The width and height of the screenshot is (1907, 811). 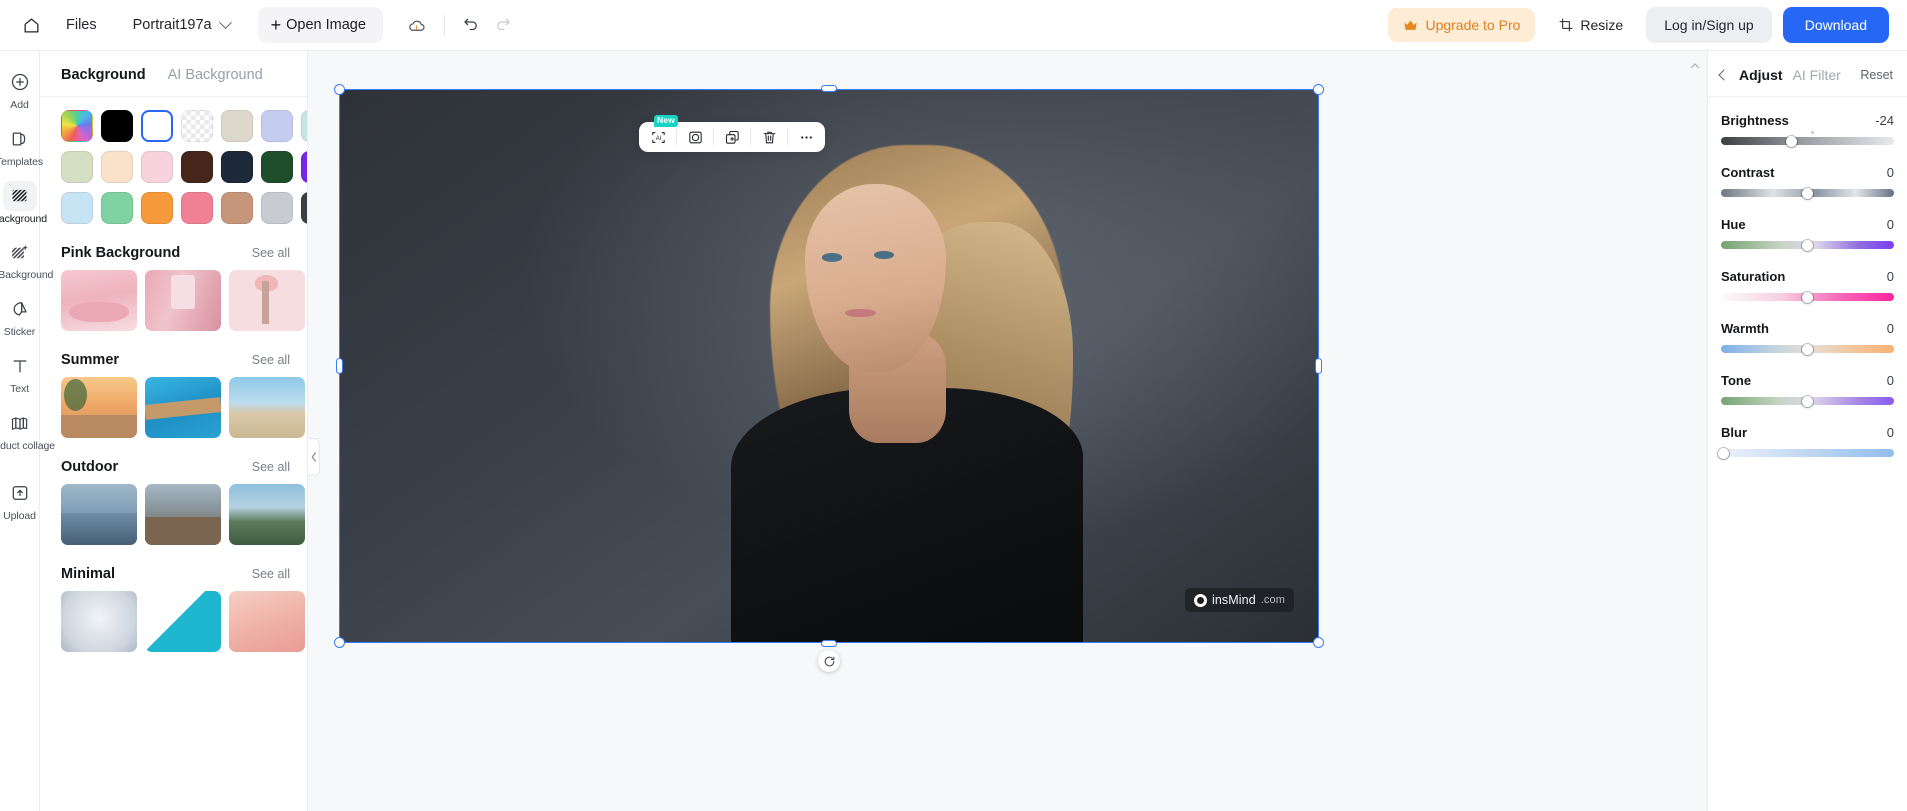 I want to click on slider-knob-tone, so click(x=1807, y=401).